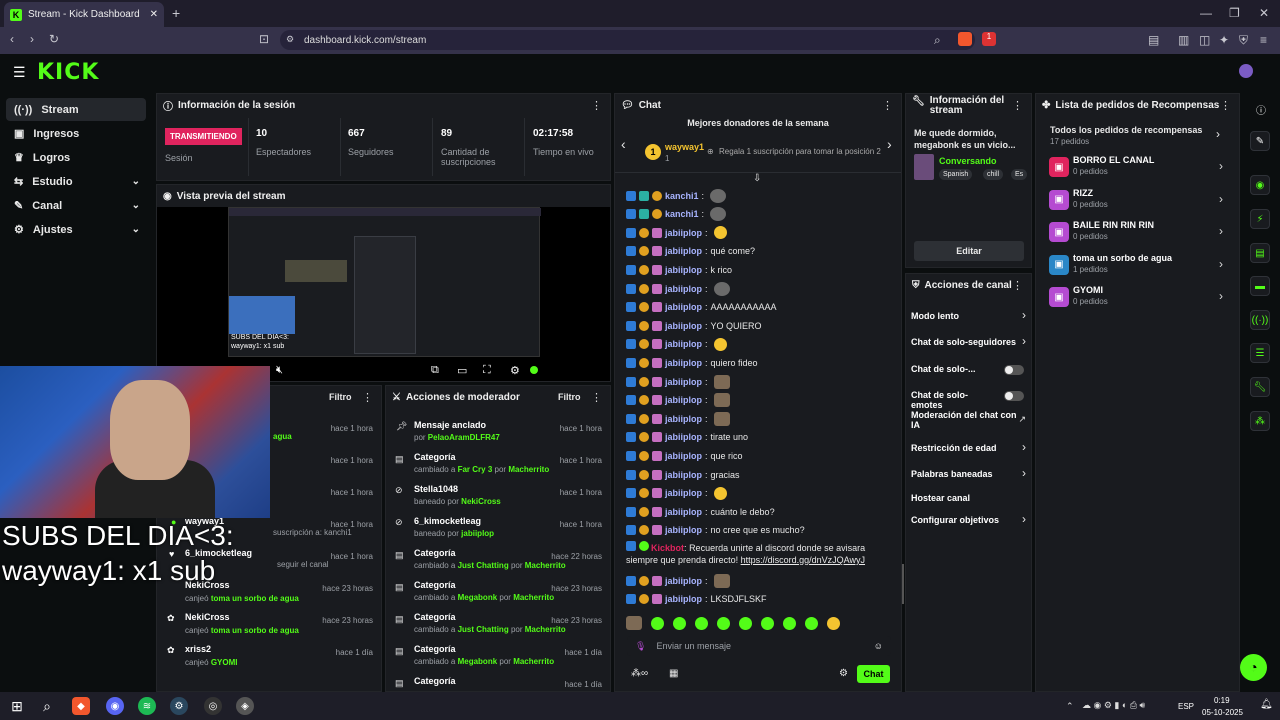 The image size is (1280, 720). Describe the element at coordinates (1139, 233) in the screenshot. I see `reward-item: ▣ BAILE RIN RIN RIN 0 pedidos ›` at that location.